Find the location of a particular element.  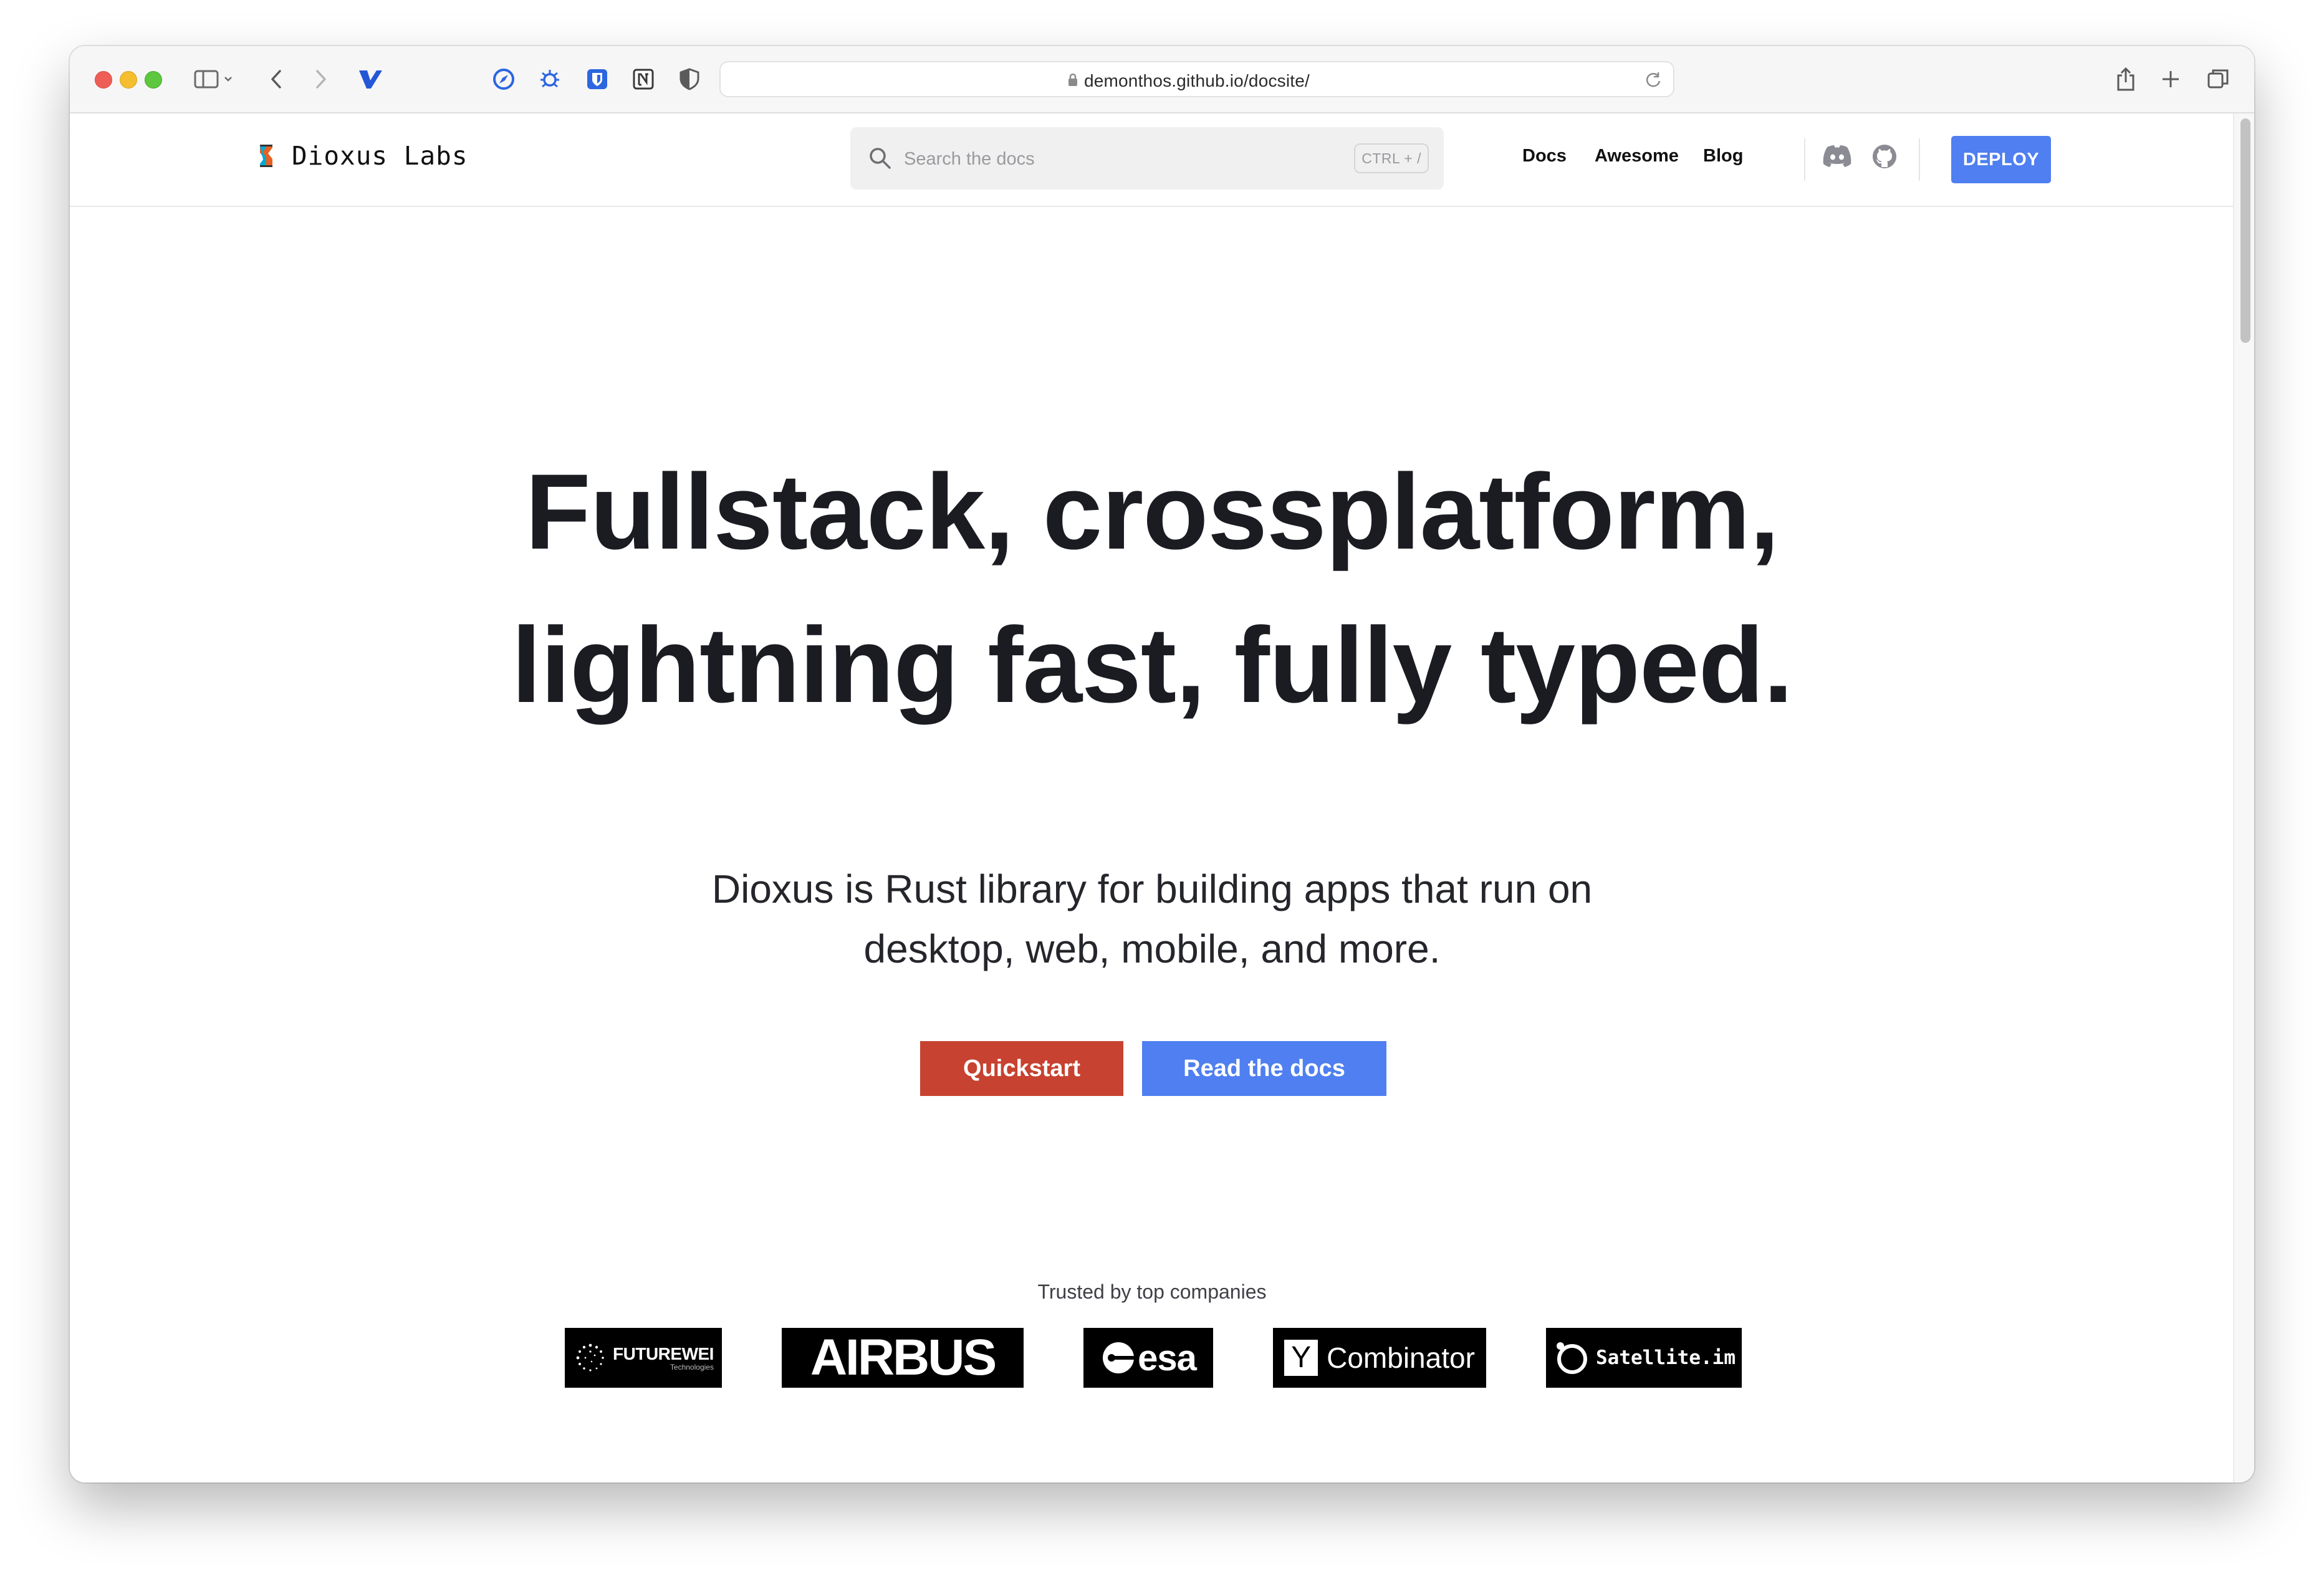

scrollbar-thumb is located at coordinates (2245, 230).